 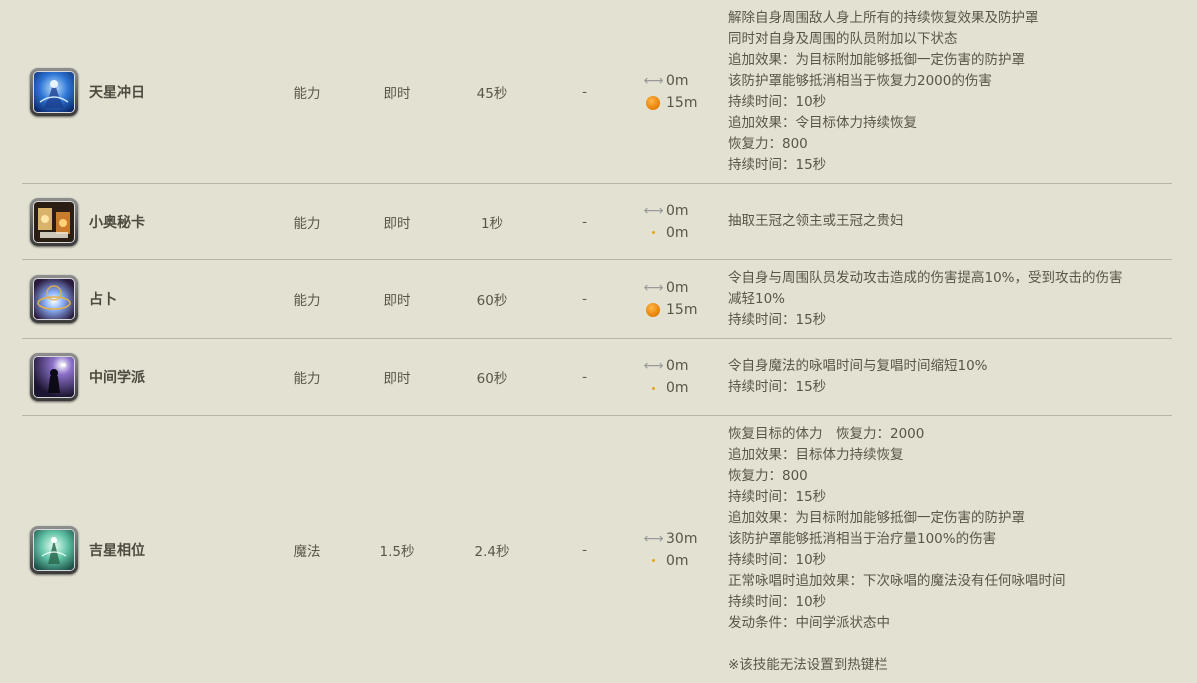 What do you see at coordinates (925, 277) in the screenshot?
I see `description-line: 令自身与周围队员发动攻击造成的伤害提高10%，受到攻击的伤害` at bounding box center [925, 277].